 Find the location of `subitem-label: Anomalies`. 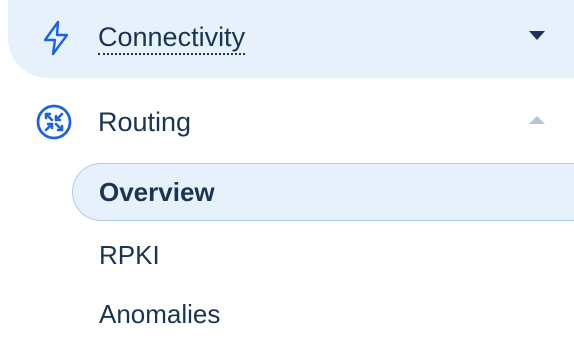

subitem-label: Anomalies is located at coordinates (160, 314).